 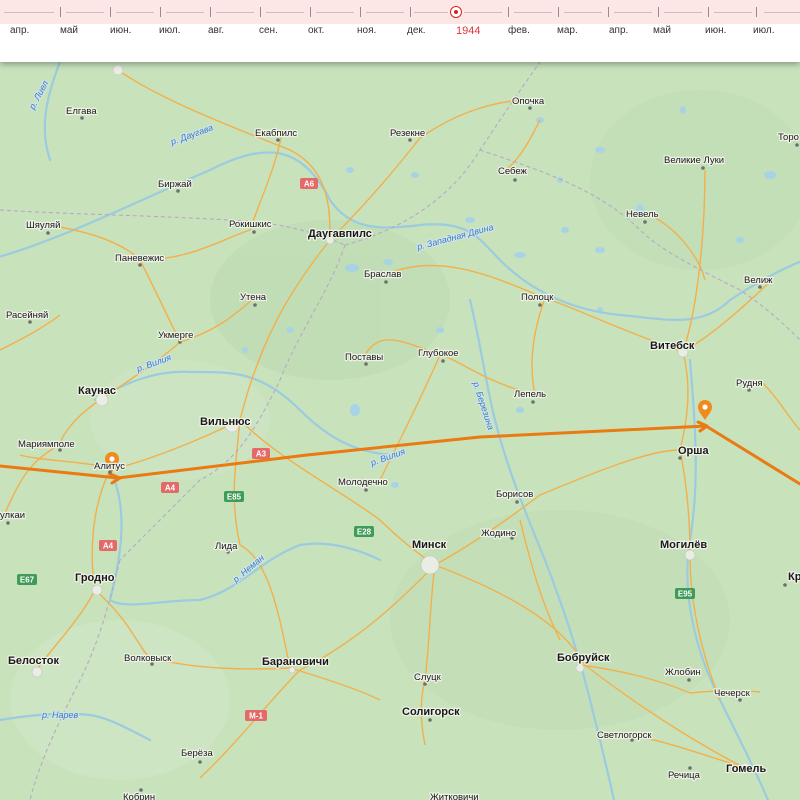 I want to click on road-shield-e28-label: E28, so click(x=364, y=532).